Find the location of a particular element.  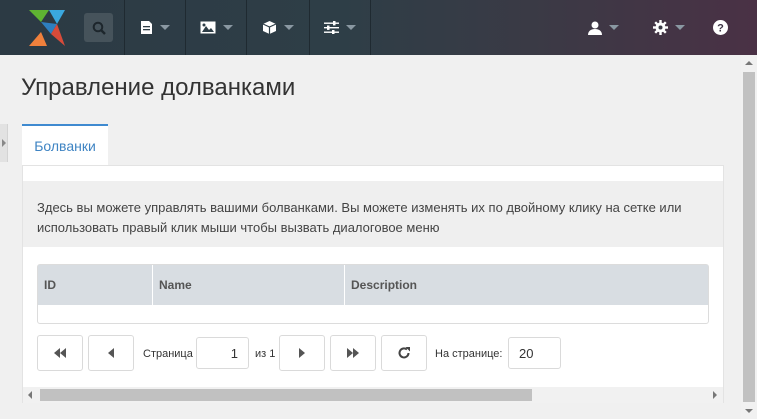

right-arrow-icon is located at coordinates (302, 353).